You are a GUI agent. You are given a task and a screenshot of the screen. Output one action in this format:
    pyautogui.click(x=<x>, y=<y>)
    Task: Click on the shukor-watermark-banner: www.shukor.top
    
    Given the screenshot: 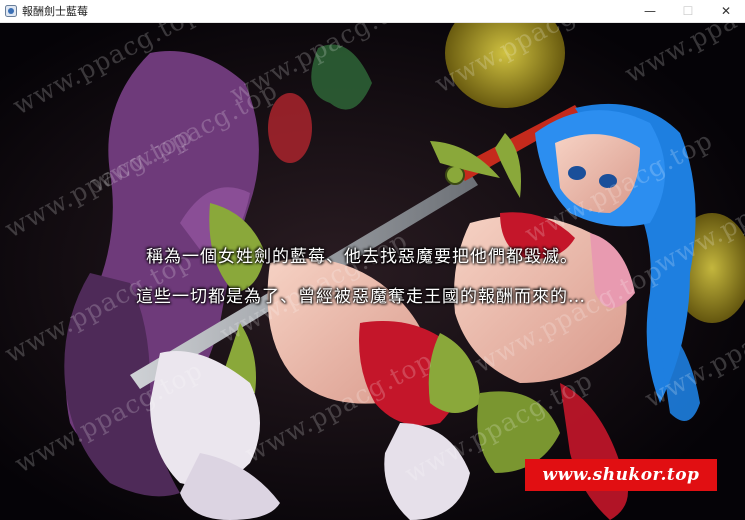 What is the action you would take?
    pyautogui.click(x=621, y=475)
    